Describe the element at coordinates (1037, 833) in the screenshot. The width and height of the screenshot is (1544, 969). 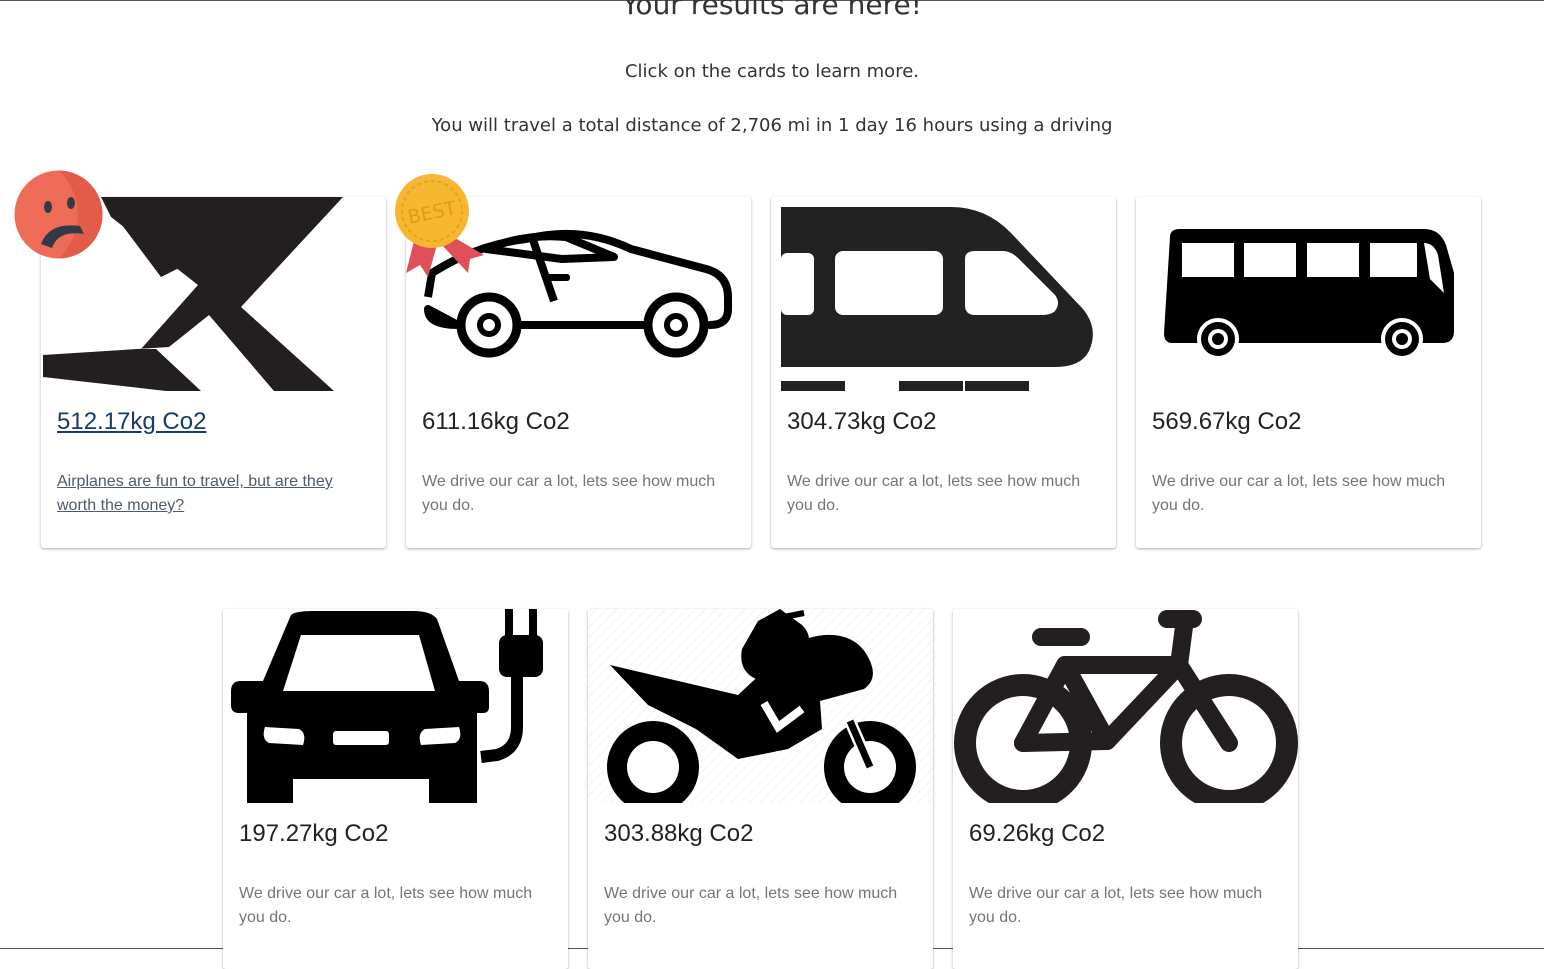
I see `co2-value: 69.26kg Co2` at that location.